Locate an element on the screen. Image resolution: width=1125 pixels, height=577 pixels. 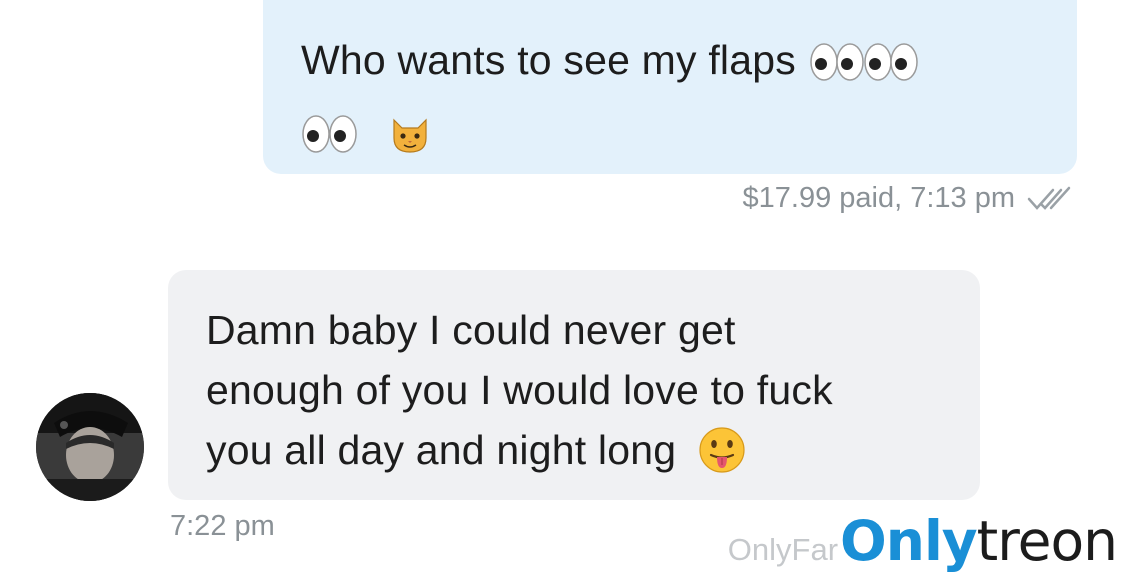
incoming-line-3: you all day and night long is located at coordinates (441, 450).